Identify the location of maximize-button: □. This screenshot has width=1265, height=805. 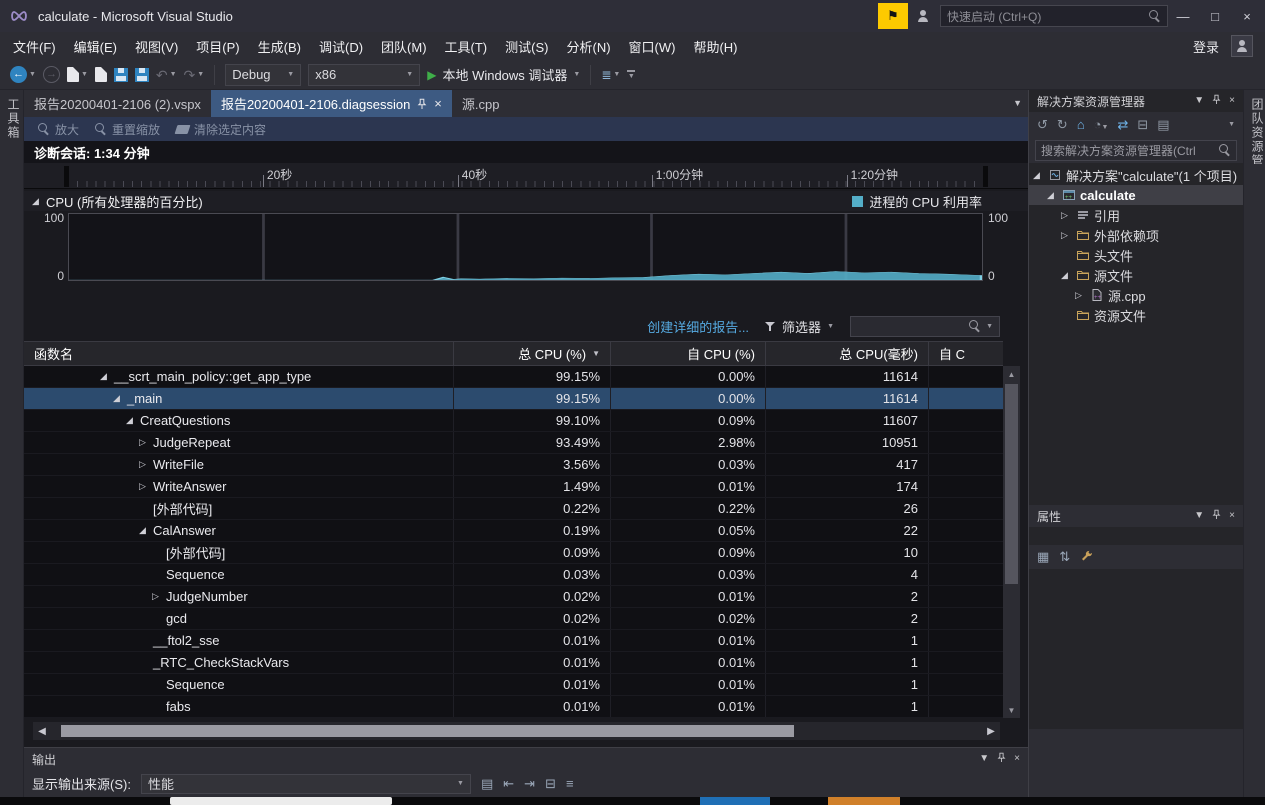
(1215, 16).